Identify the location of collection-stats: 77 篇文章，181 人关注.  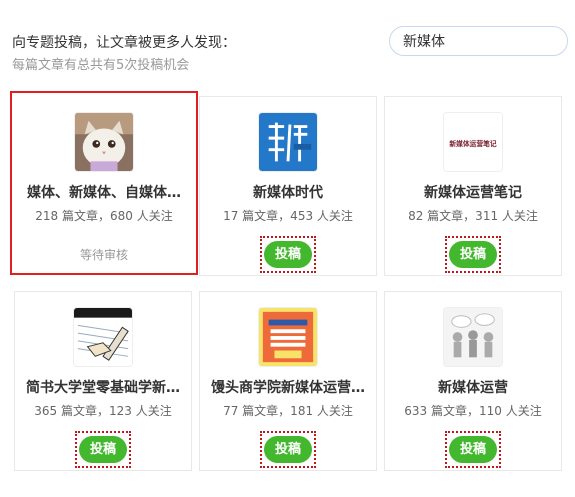
(288, 411).